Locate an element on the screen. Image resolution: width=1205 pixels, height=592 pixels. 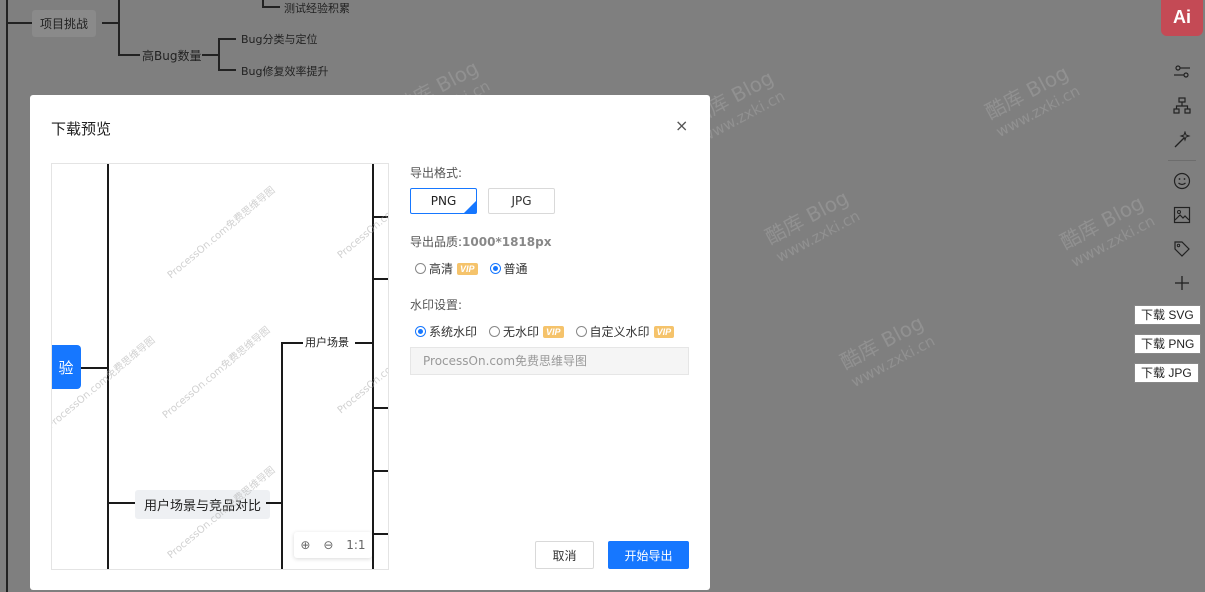
node-project-challenge: 项目挑战 is located at coordinates (64, 23).